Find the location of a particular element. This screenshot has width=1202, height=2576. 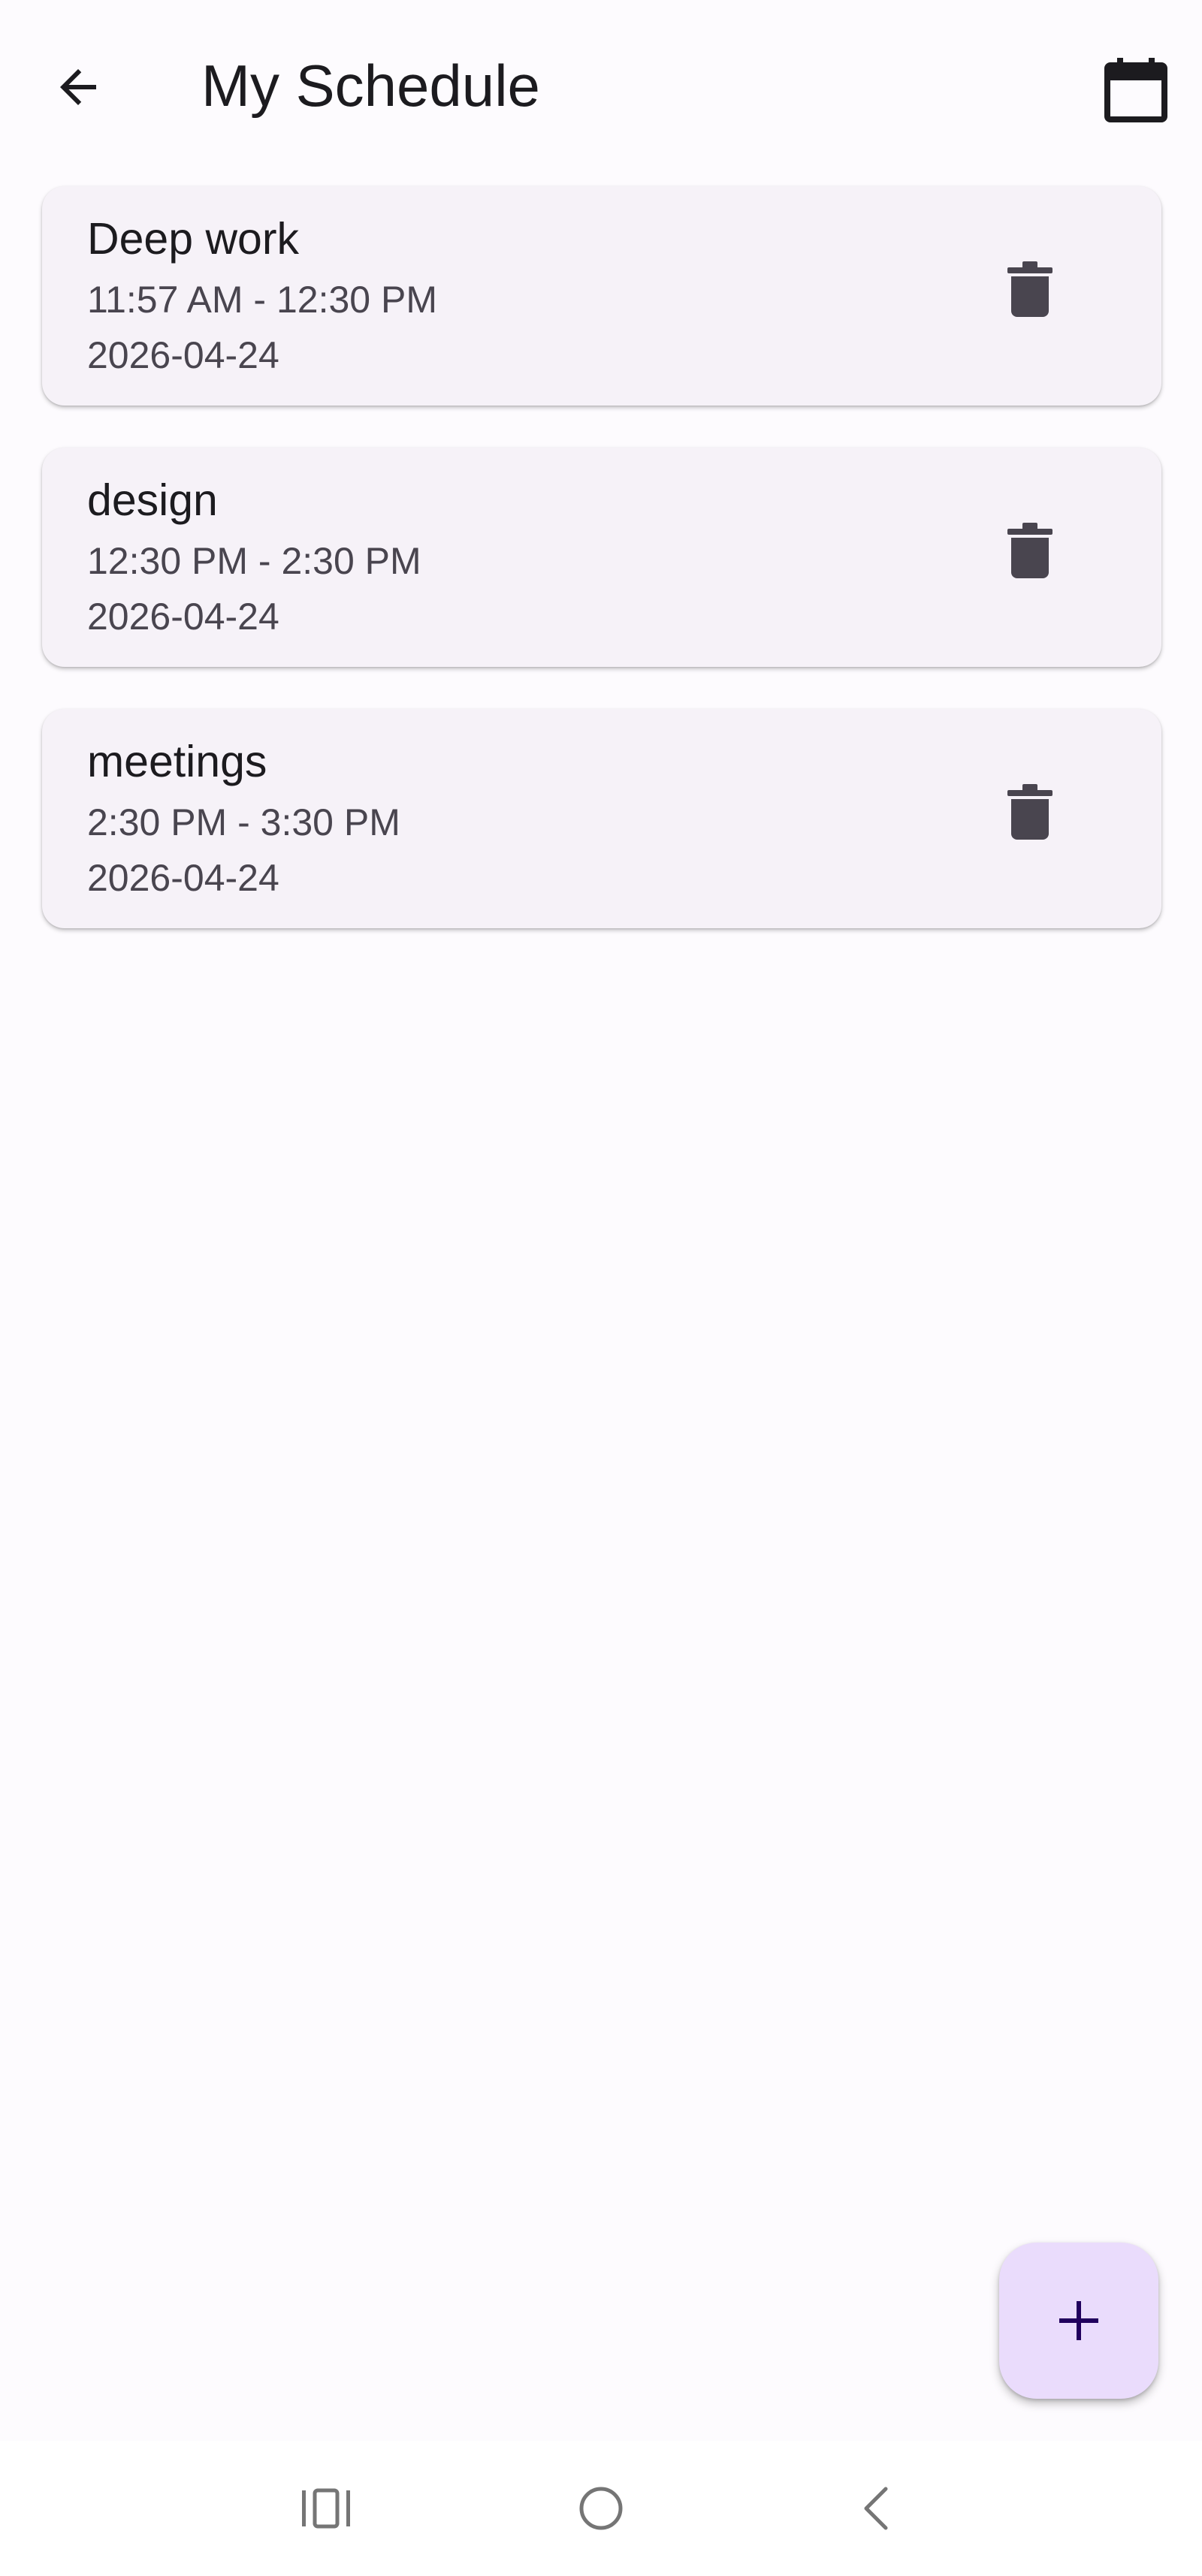

page-title: My Schedule is located at coordinates (370, 86).